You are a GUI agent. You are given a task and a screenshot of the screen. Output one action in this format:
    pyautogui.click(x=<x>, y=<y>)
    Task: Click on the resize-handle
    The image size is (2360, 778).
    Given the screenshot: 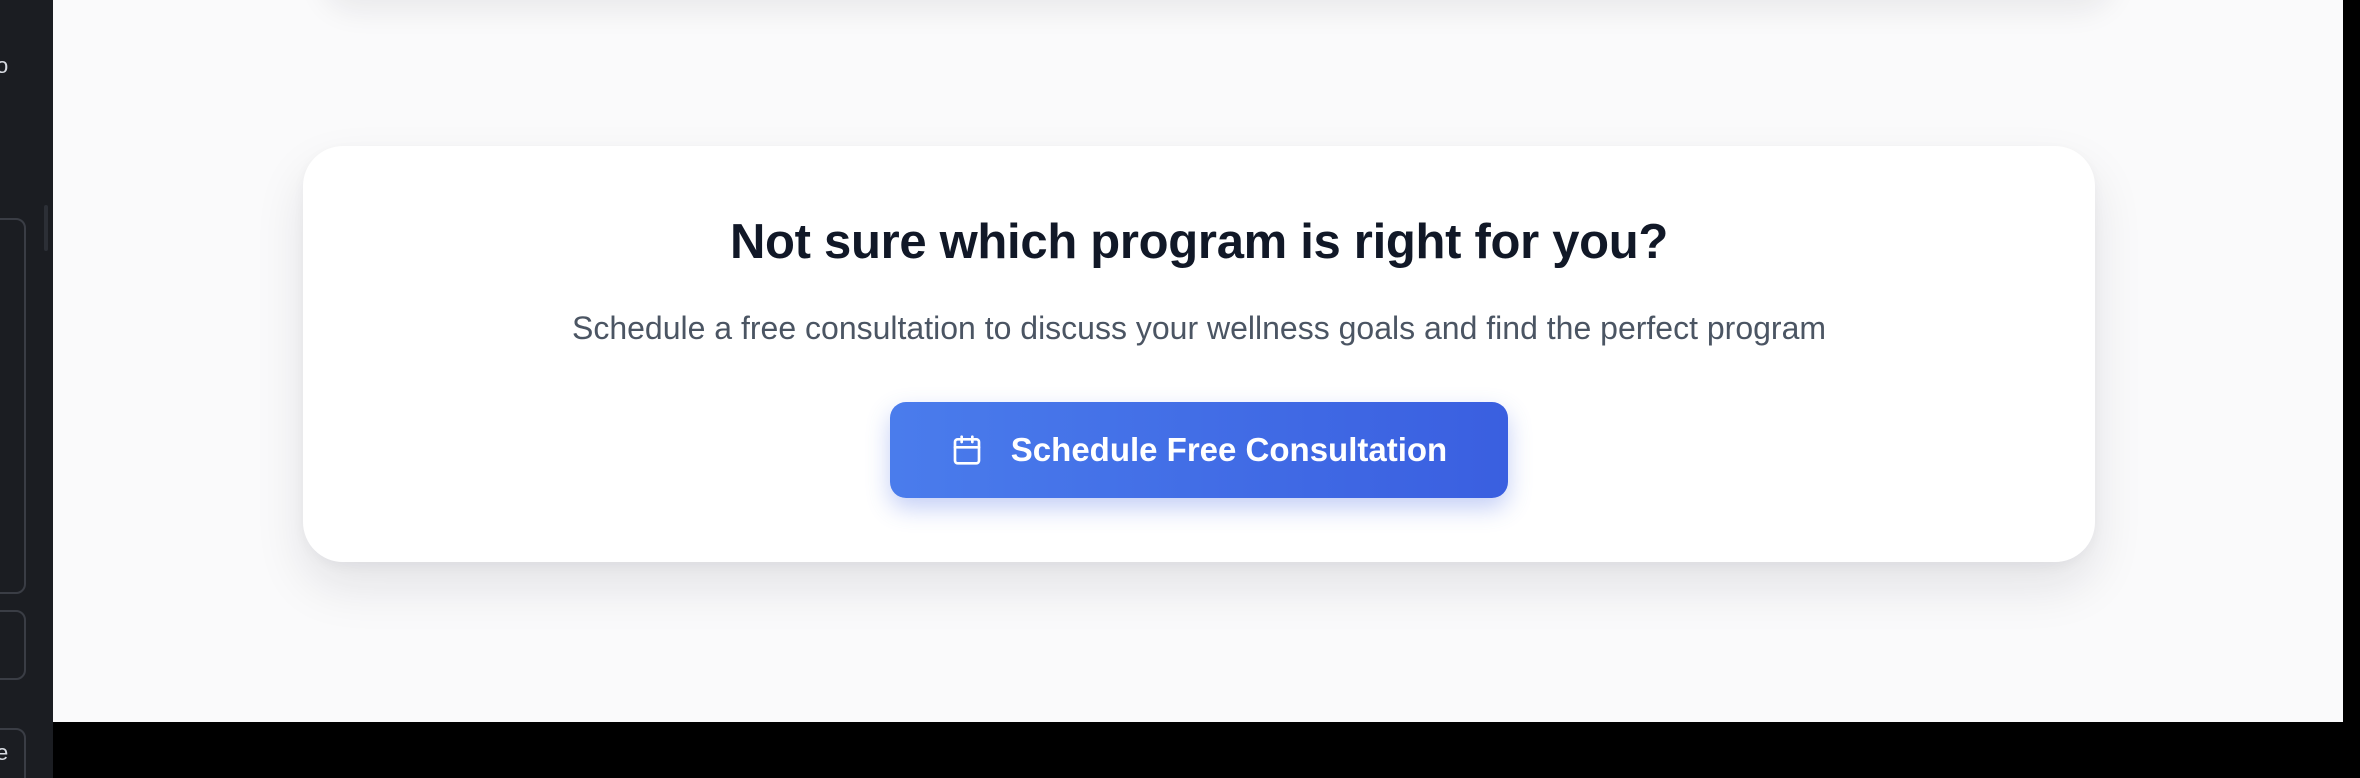 What is the action you would take?
    pyautogui.click(x=46, y=228)
    